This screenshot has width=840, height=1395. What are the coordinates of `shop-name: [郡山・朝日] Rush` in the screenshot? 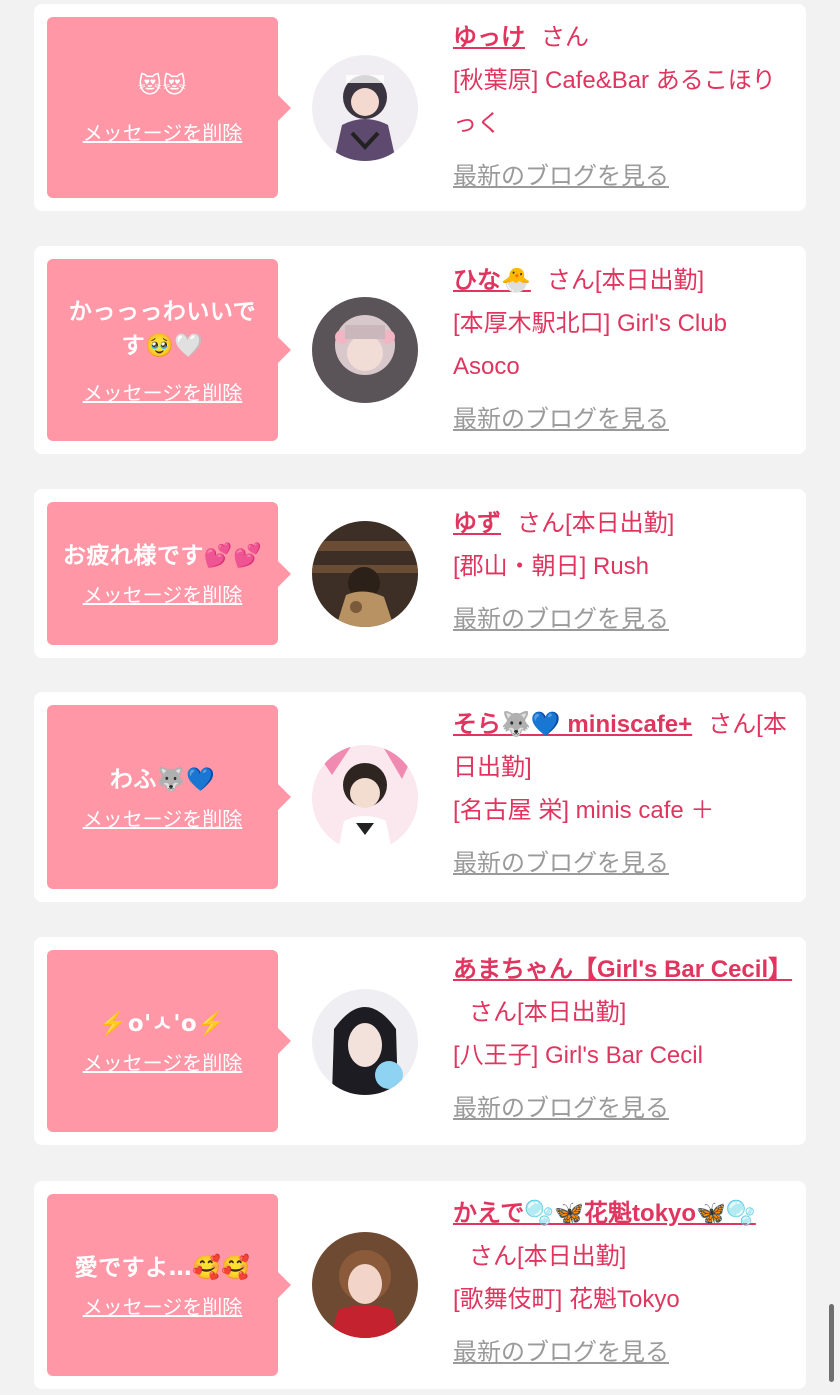 It's located at (551, 566).